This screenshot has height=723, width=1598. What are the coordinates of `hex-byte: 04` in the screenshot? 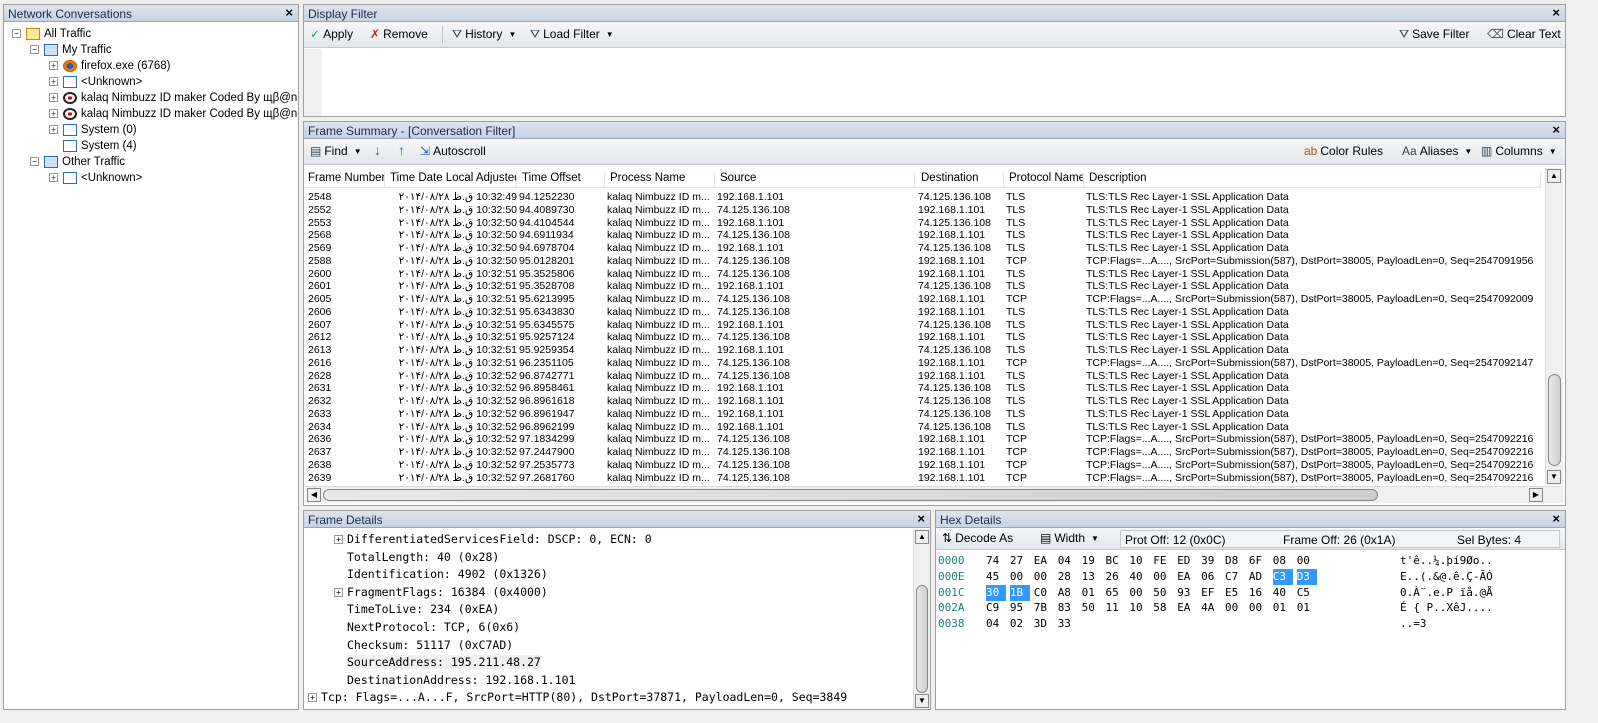 It's located at (996, 624).